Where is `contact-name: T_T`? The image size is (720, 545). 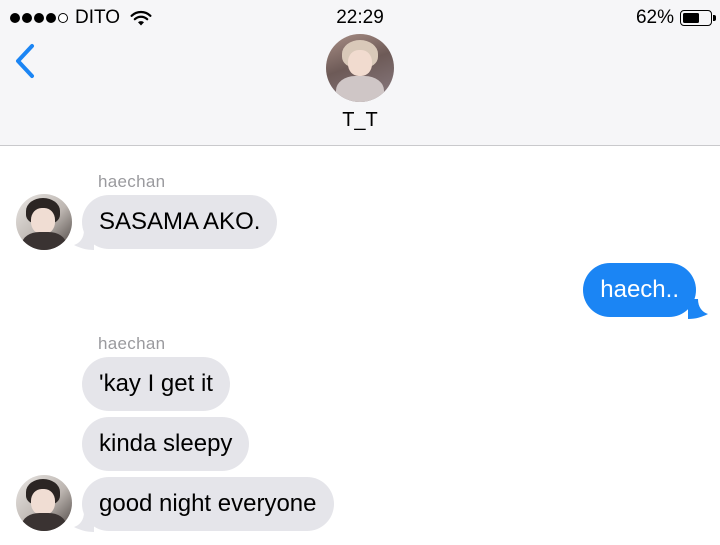
contact-name: T_T is located at coordinates (360, 120).